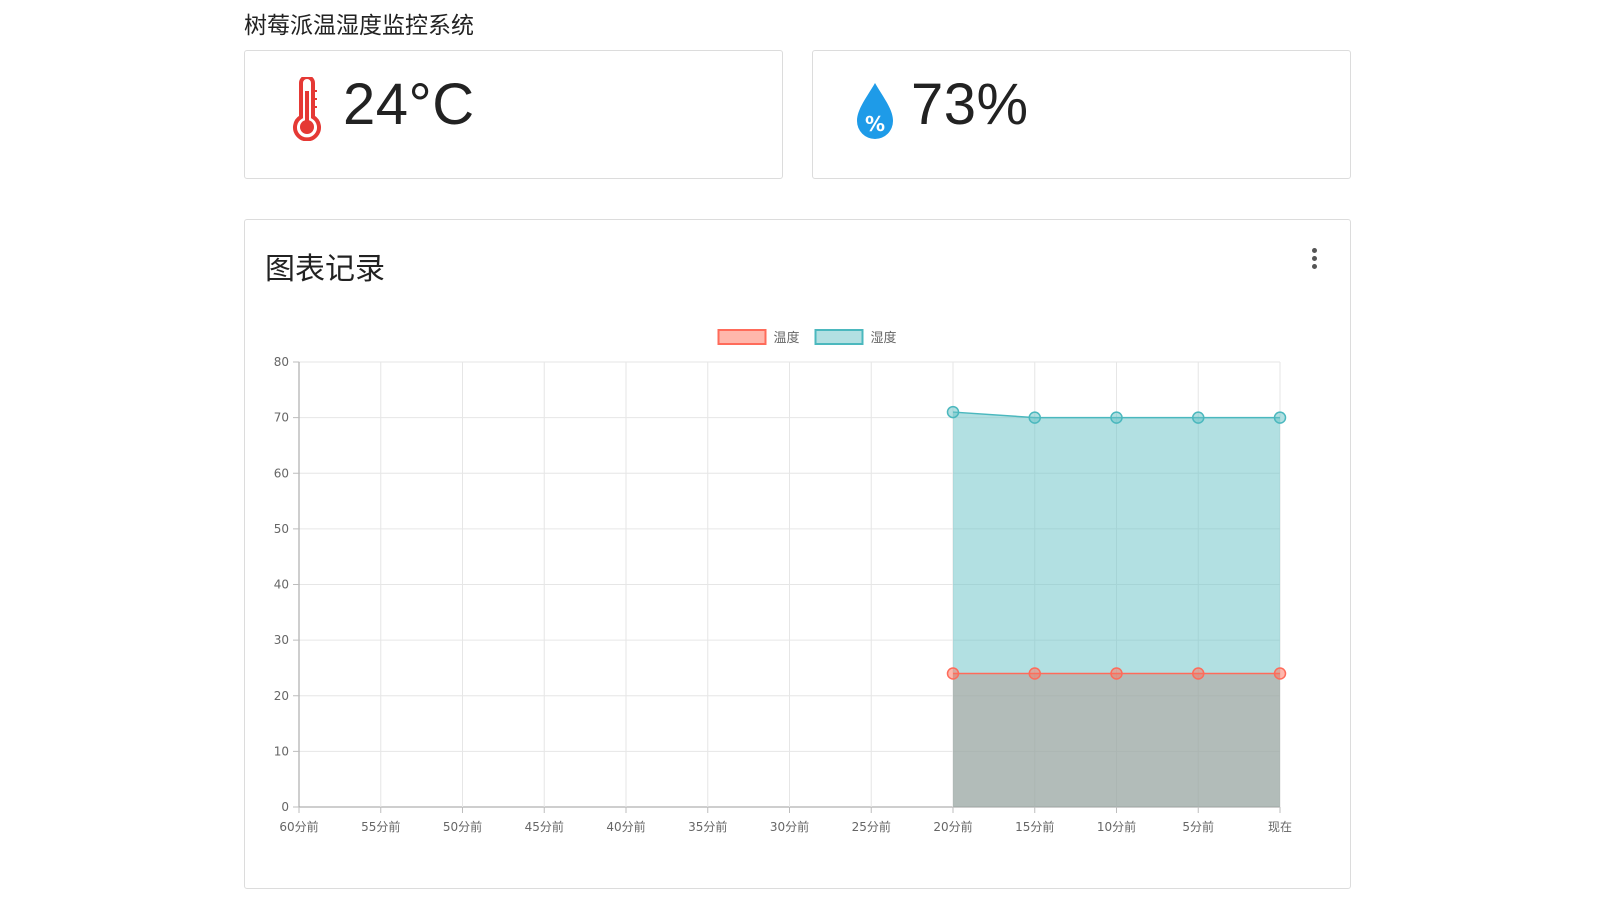  I want to click on x-tick-label: 10分前, so click(1116, 826).